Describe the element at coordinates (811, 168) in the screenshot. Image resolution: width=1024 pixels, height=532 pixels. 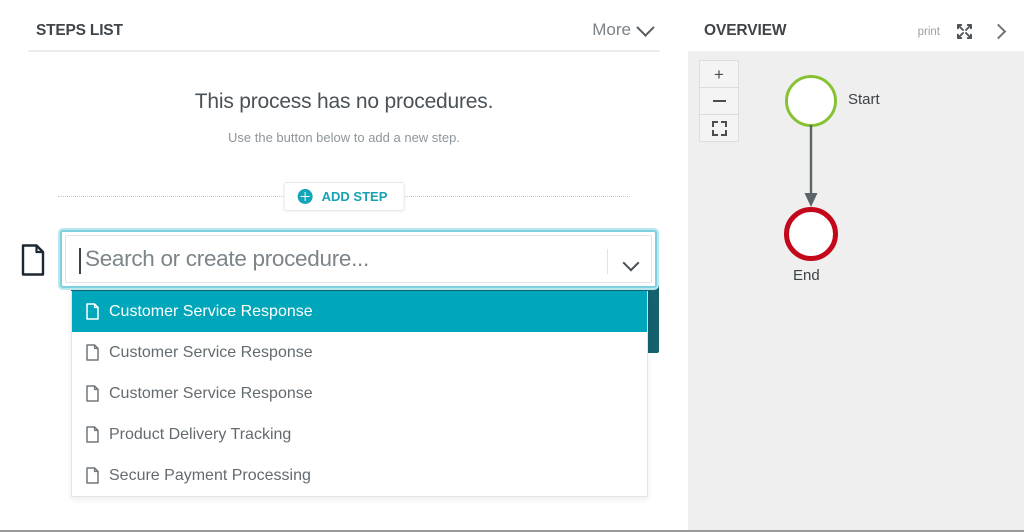
I see `diagram-connector-arrow` at that location.